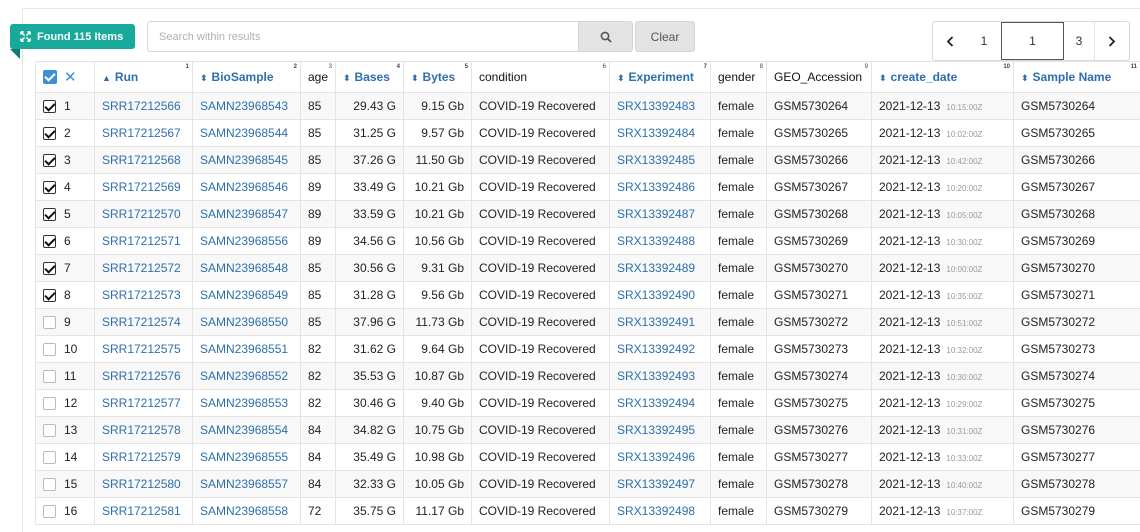  What do you see at coordinates (141, 322) in the screenshot?
I see `run-link: SRR17212574` at bounding box center [141, 322].